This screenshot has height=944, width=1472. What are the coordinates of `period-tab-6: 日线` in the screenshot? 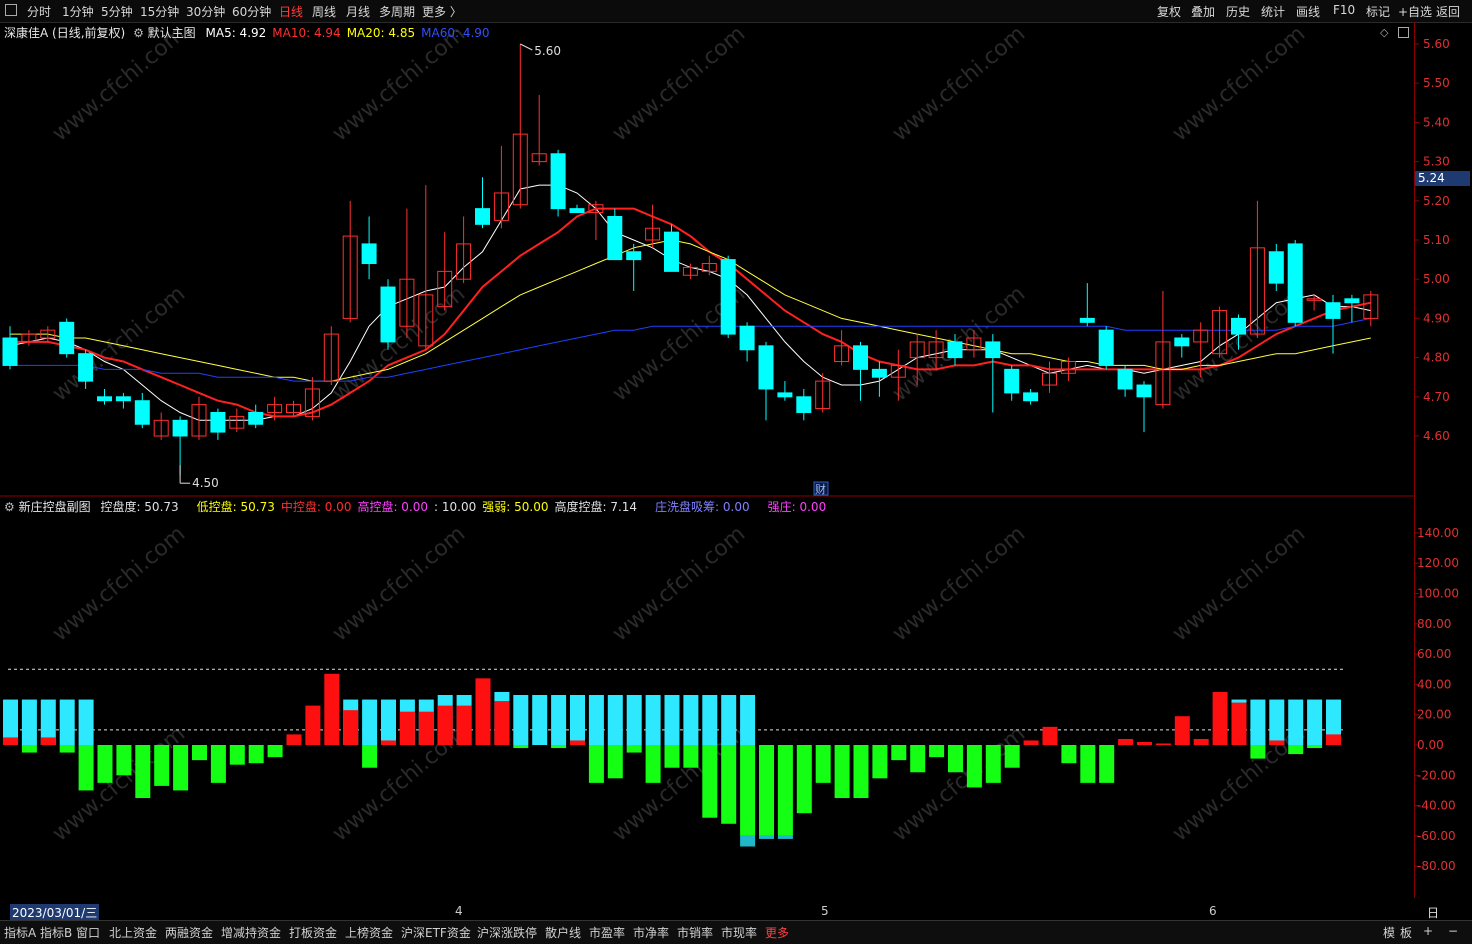 It's located at (291, 11).